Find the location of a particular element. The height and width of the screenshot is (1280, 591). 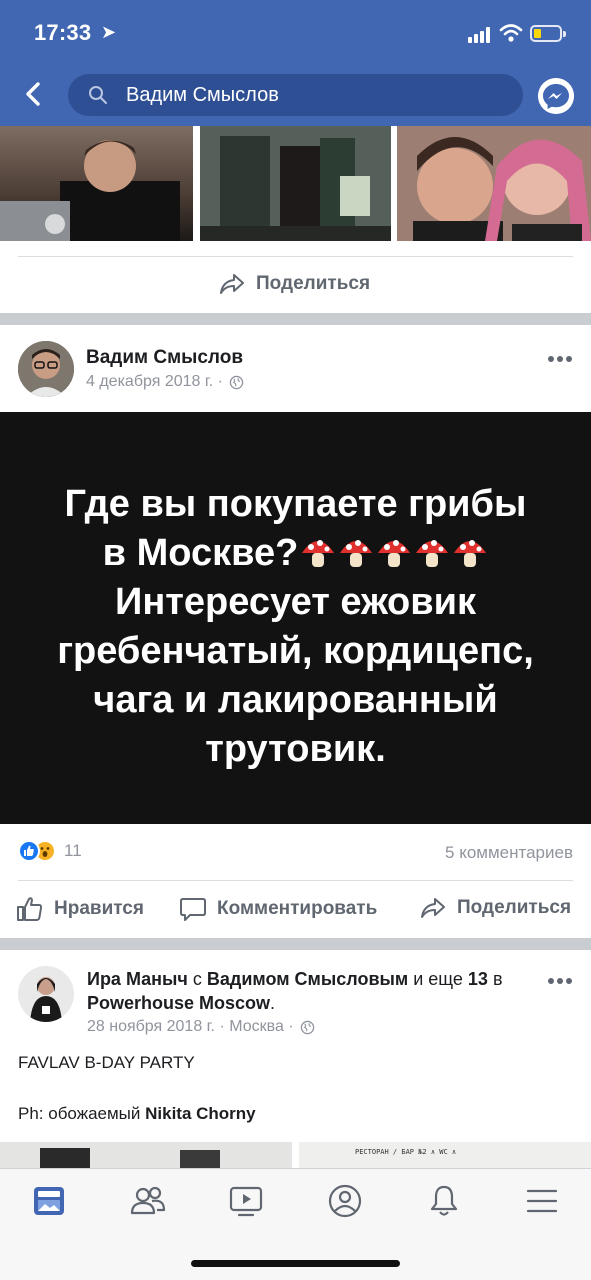

tagged-others-count: 13 is located at coordinates (478, 979).